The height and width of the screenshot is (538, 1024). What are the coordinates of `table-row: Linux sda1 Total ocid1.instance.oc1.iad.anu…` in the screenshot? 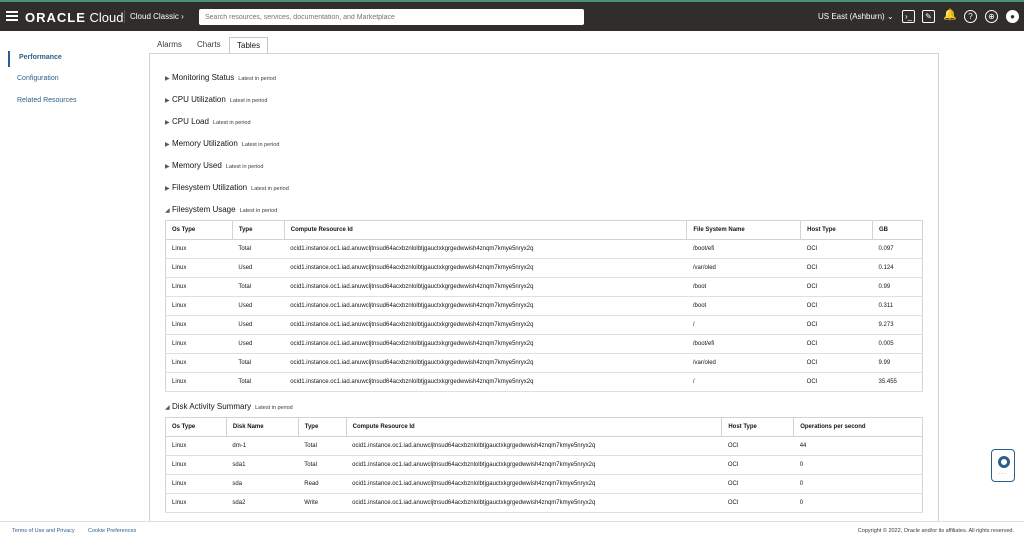 It's located at (544, 465).